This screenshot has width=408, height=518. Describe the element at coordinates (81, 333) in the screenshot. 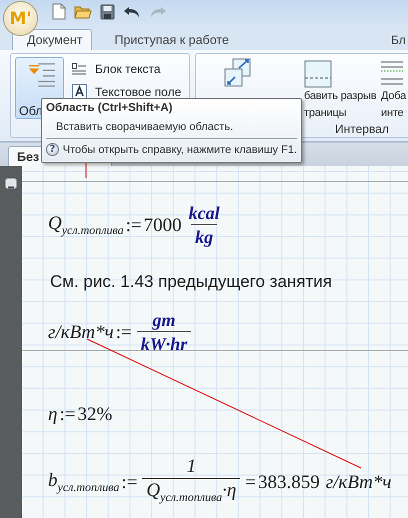

I see `variable-name: г/кВт*ч` at that location.